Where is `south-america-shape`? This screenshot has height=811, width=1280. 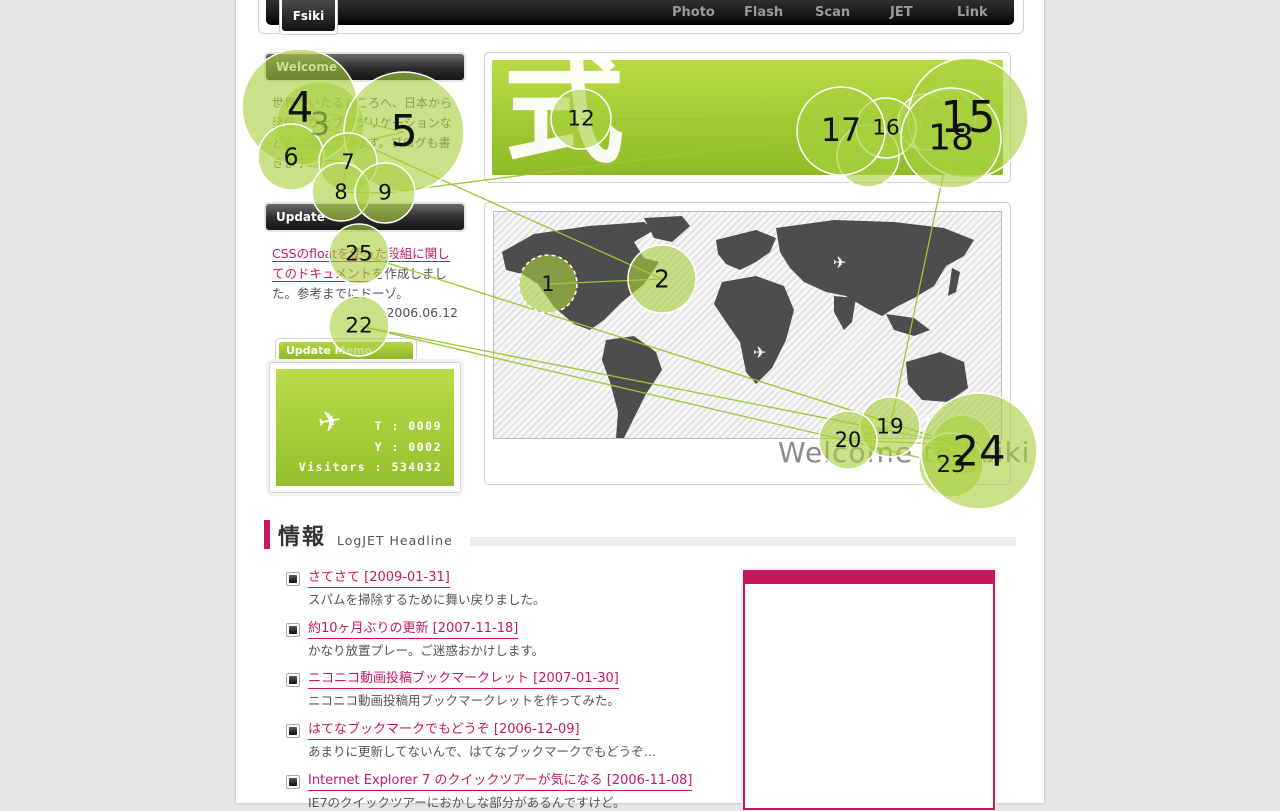 south-america-shape is located at coordinates (632, 387).